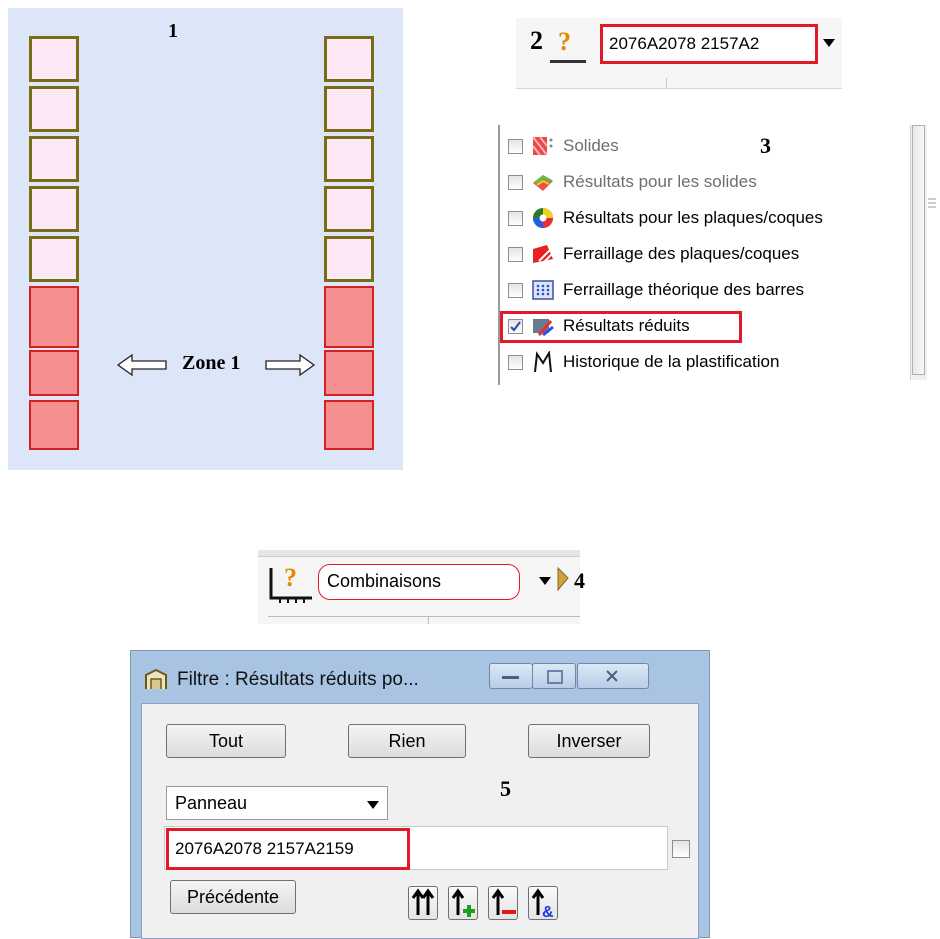  I want to click on remove-up-button, so click(503, 903).